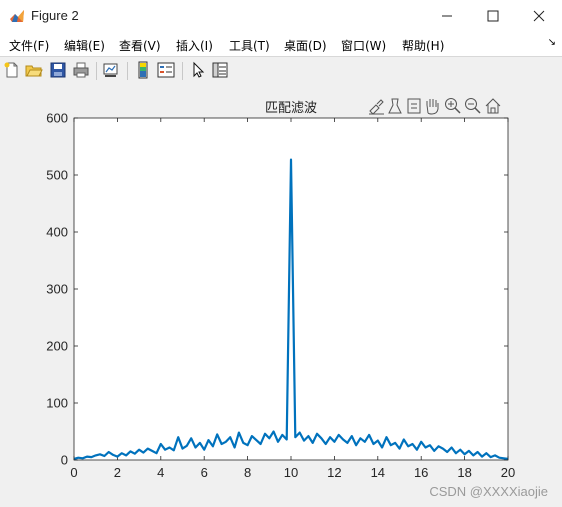 The height and width of the screenshot is (507, 562). What do you see at coordinates (473, 106) in the screenshot?
I see `zoom-out-icon` at bounding box center [473, 106].